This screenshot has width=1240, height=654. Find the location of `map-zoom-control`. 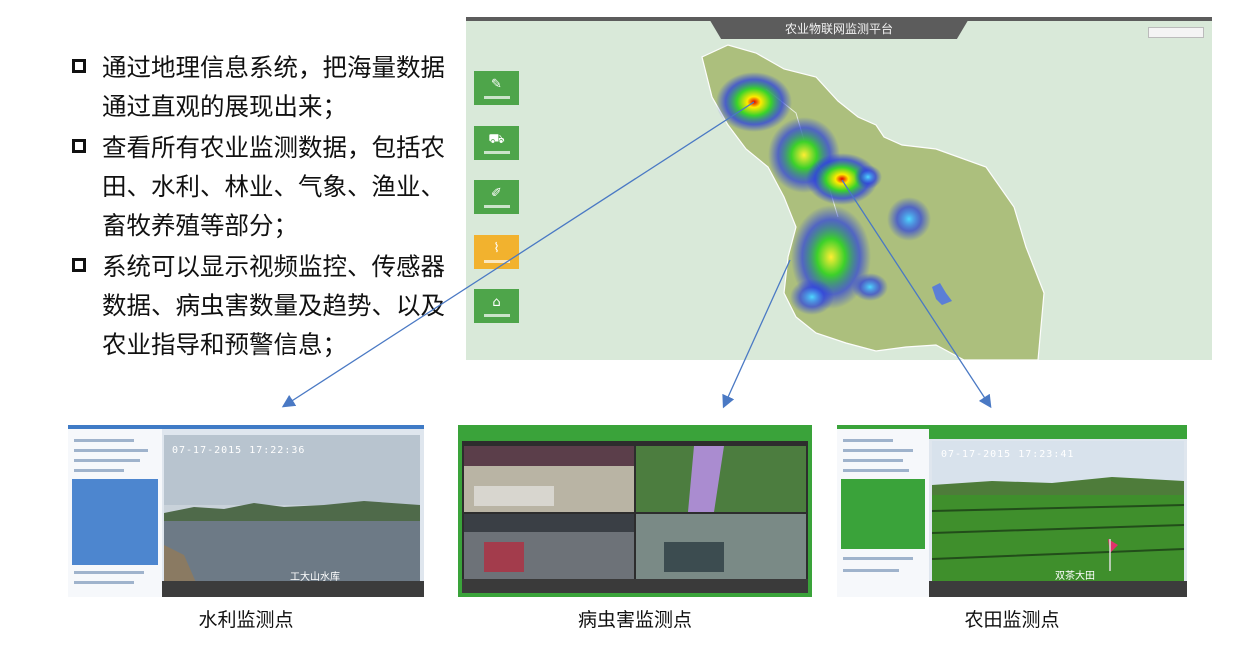

map-zoom-control is located at coordinates (1176, 32).